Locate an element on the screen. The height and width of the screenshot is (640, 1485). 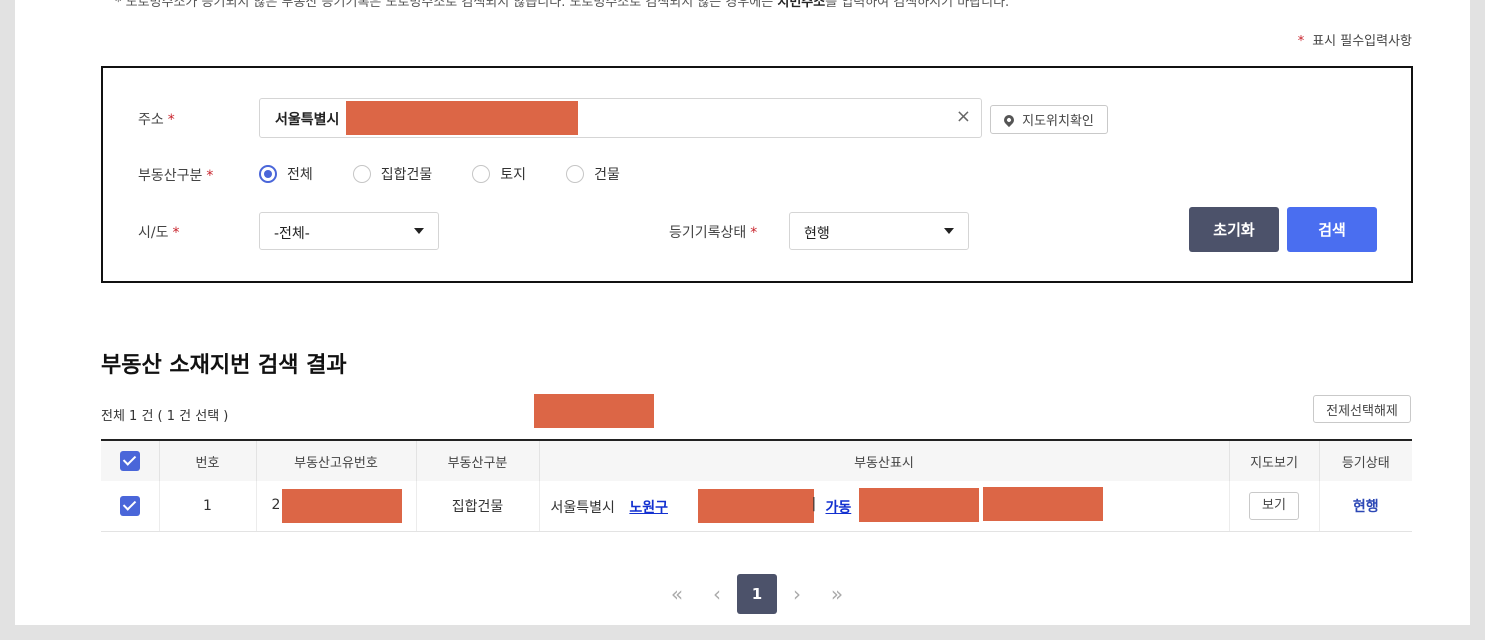
radio-all: 전체 is located at coordinates (286, 174).